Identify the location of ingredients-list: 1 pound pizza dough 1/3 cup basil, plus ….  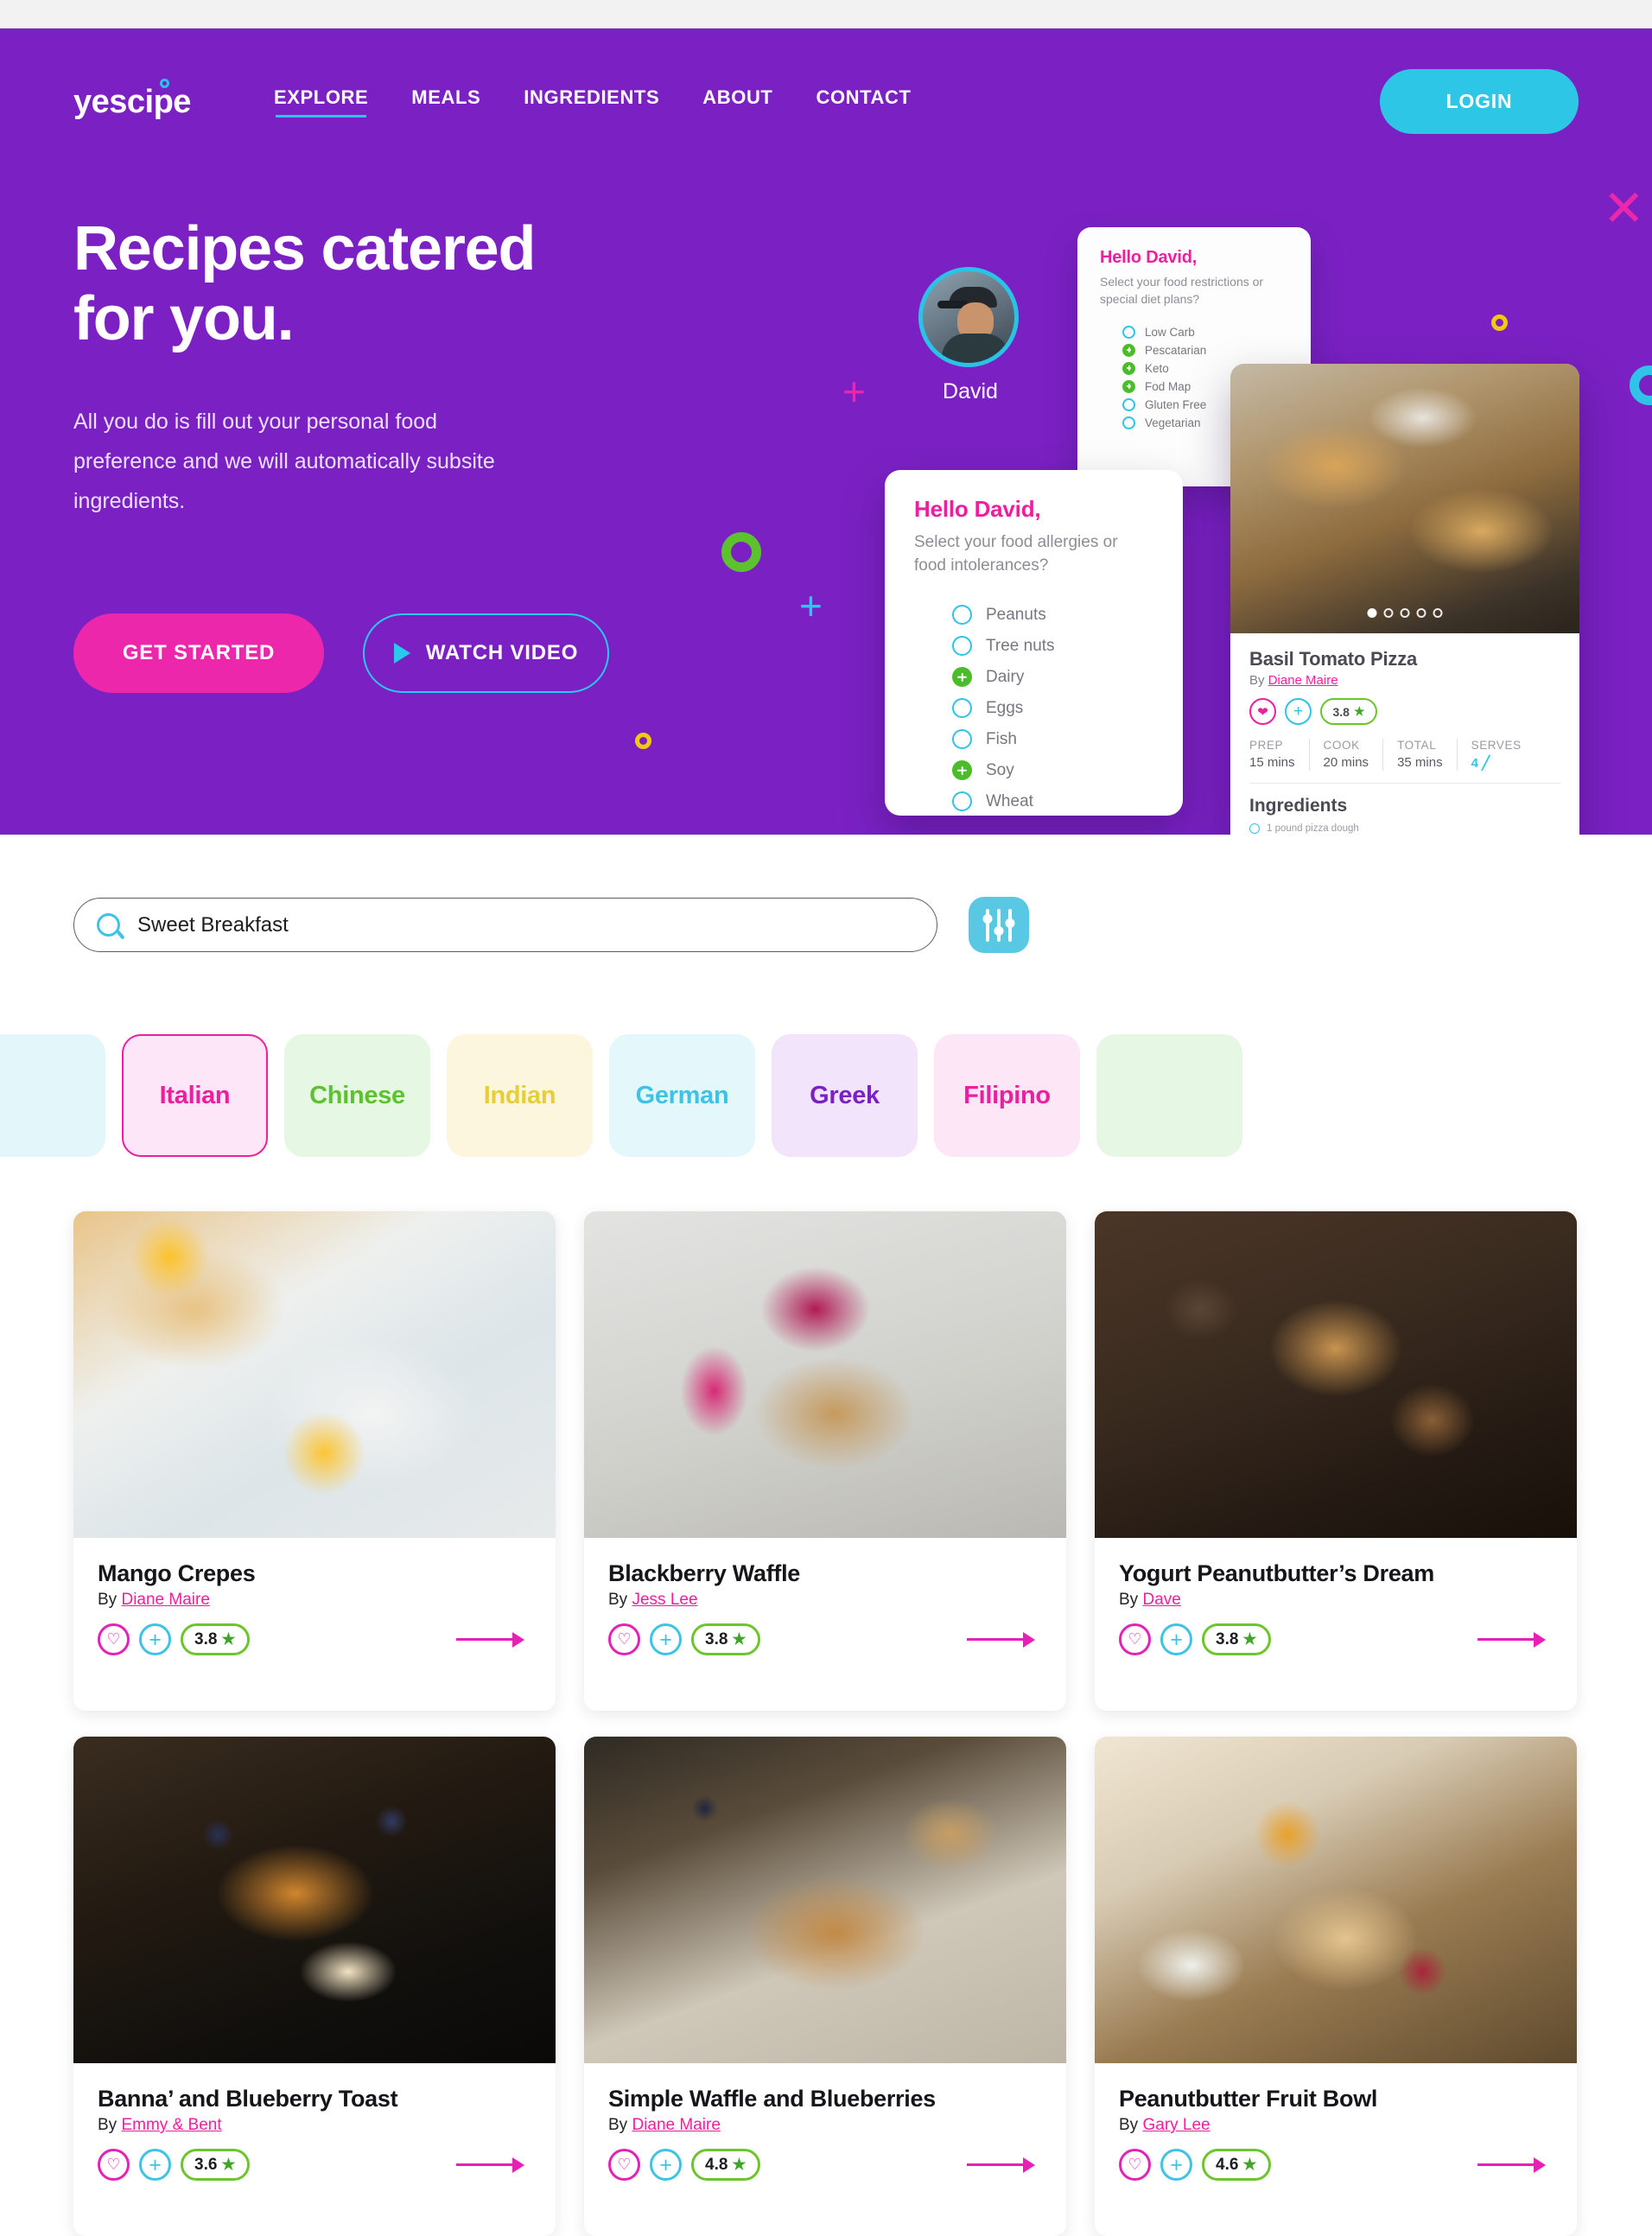
(1404, 829).